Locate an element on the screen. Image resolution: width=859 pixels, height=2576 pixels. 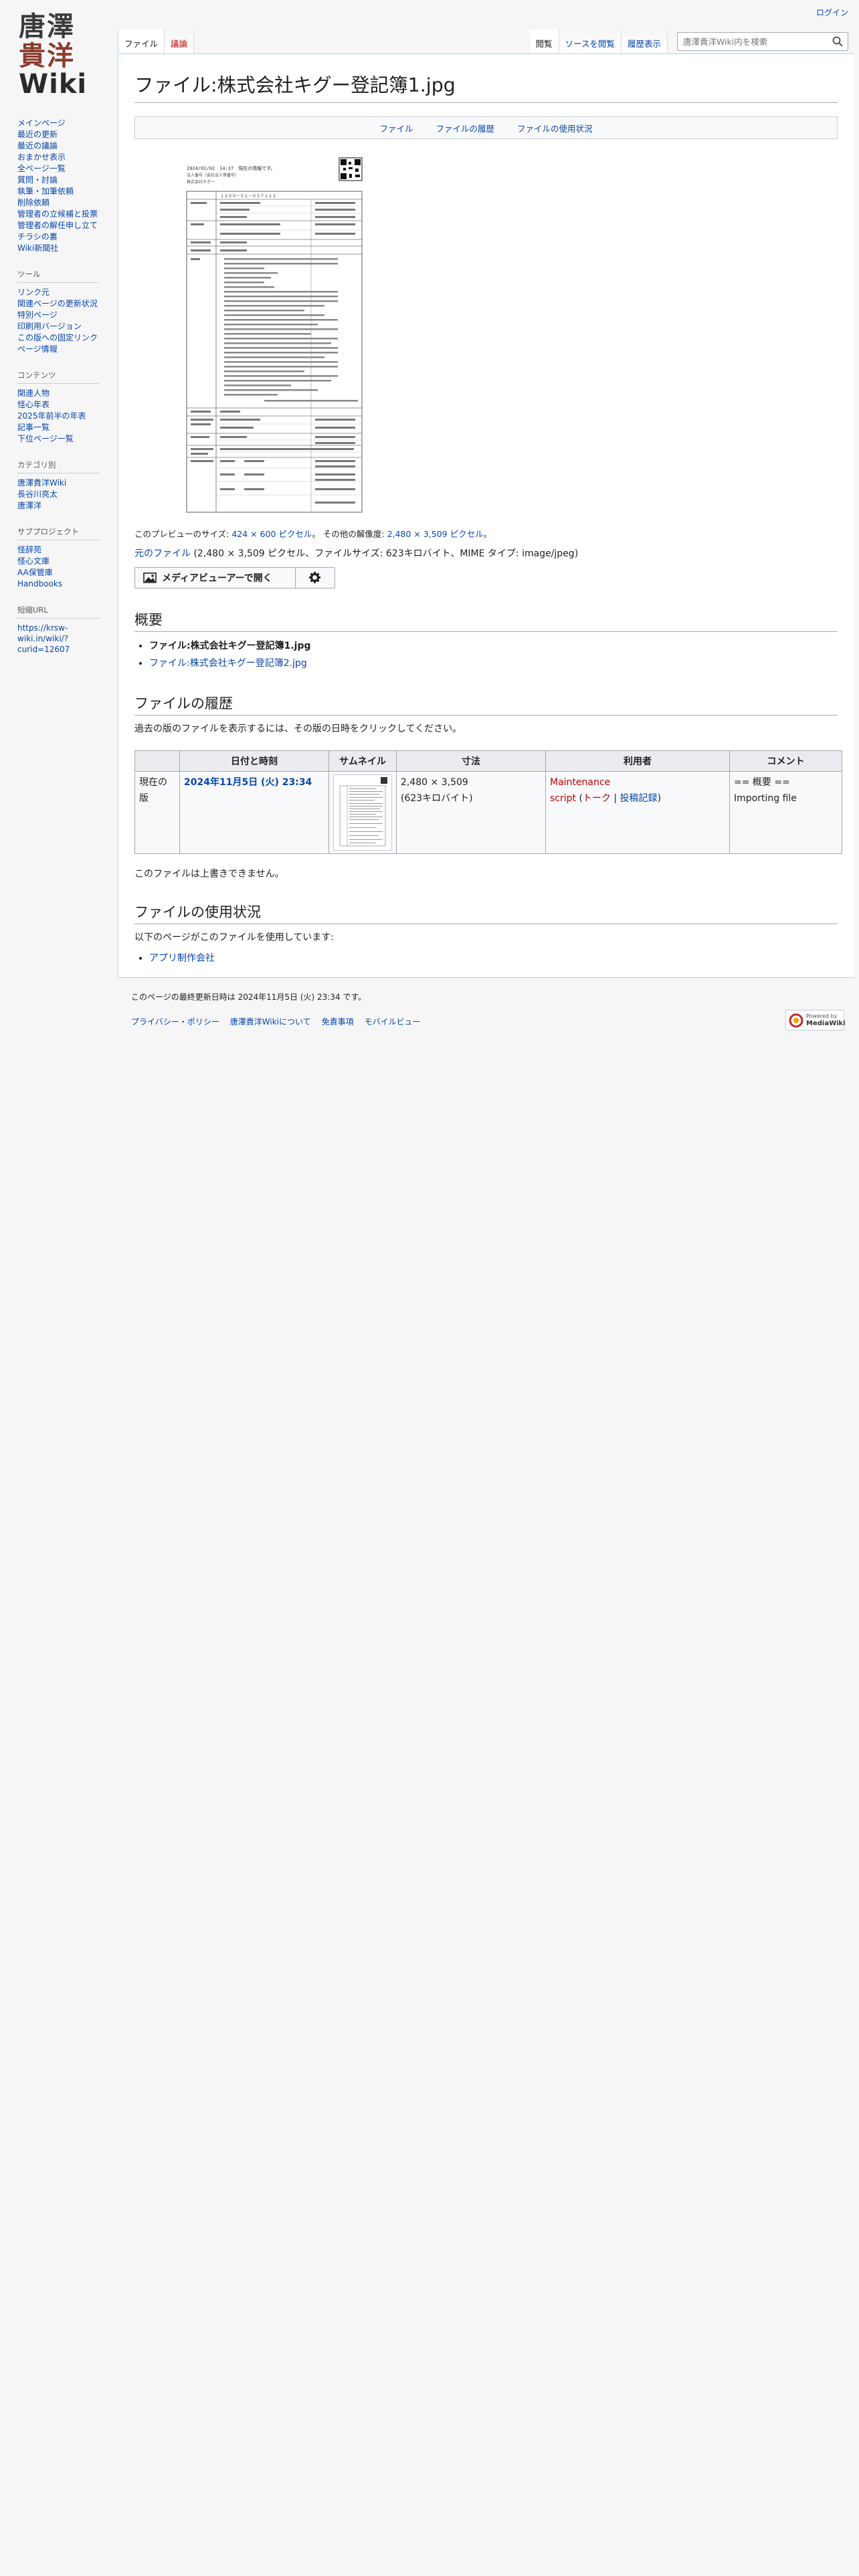
preview-size-link: 424 × 600 ピクセル is located at coordinates (271, 534).